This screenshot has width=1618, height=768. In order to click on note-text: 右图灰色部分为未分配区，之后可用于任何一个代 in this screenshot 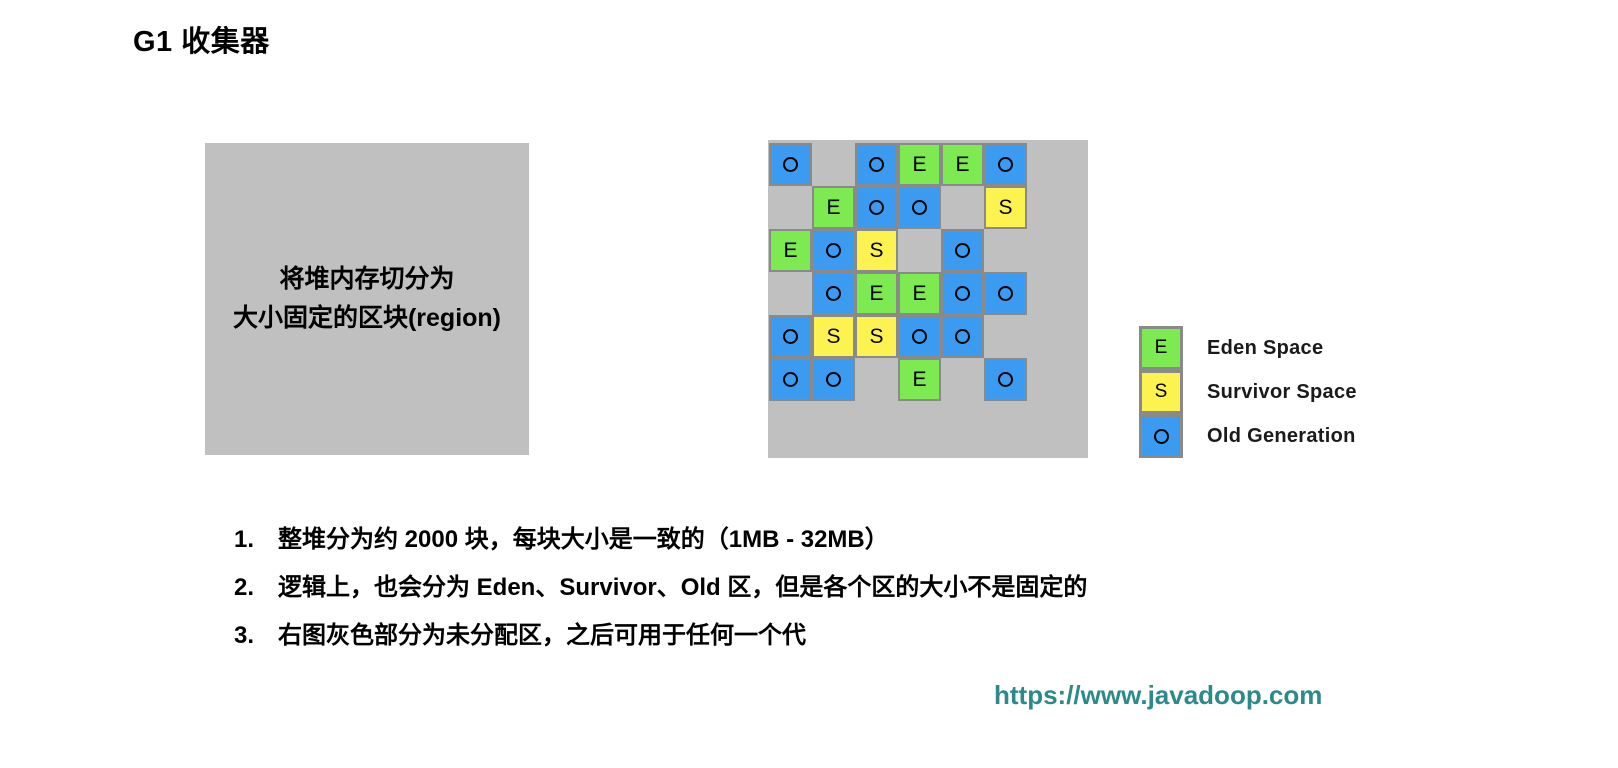, I will do `click(542, 635)`.